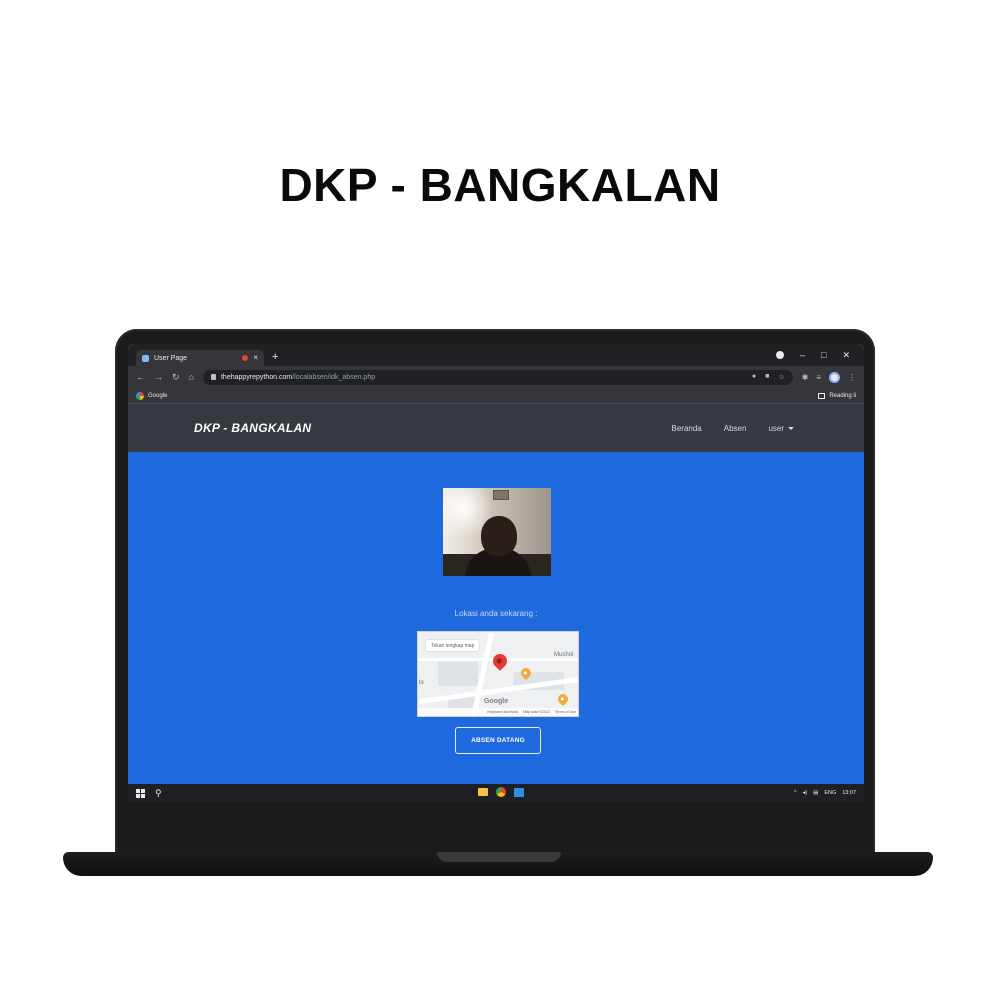 The height and width of the screenshot is (1000, 1000). What do you see at coordinates (256, 377) in the screenshot?
I see `url-host: thehappyrepython.com` at bounding box center [256, 377].